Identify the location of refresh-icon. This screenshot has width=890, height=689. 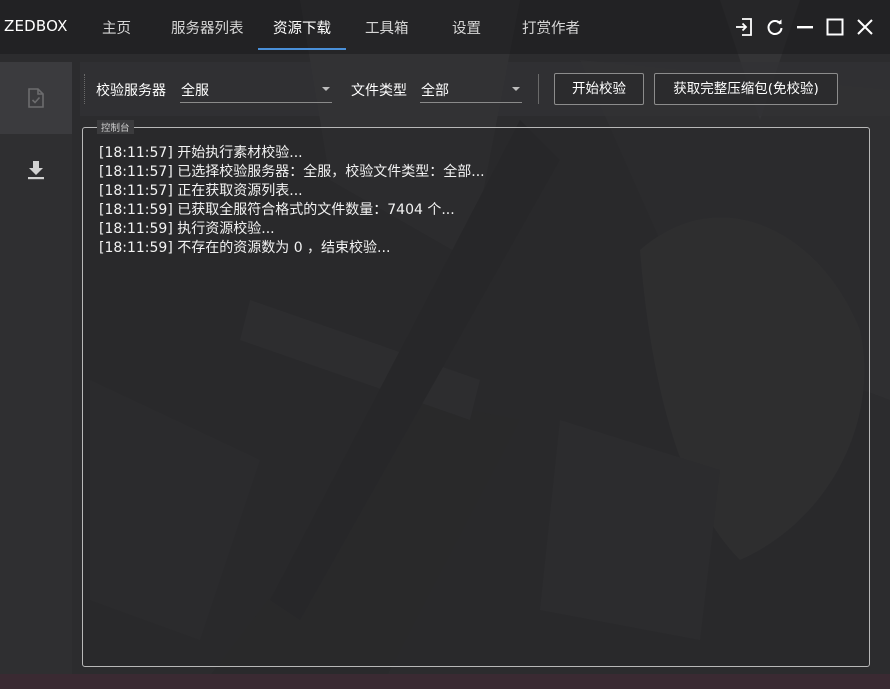
(775, 27).